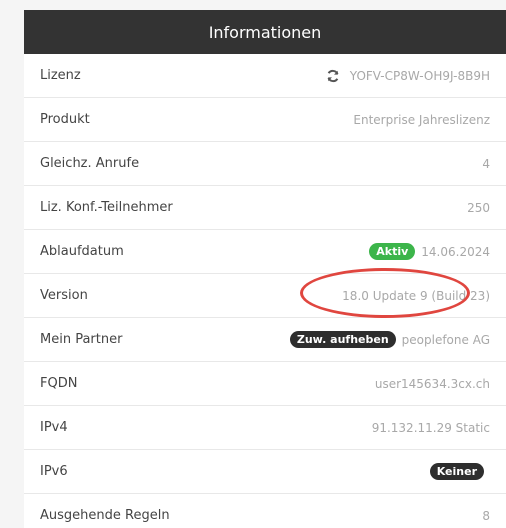 This screenshot has height=528, width=506. I want to click on expiry-date: 14.06.2024, so click(455, 251).